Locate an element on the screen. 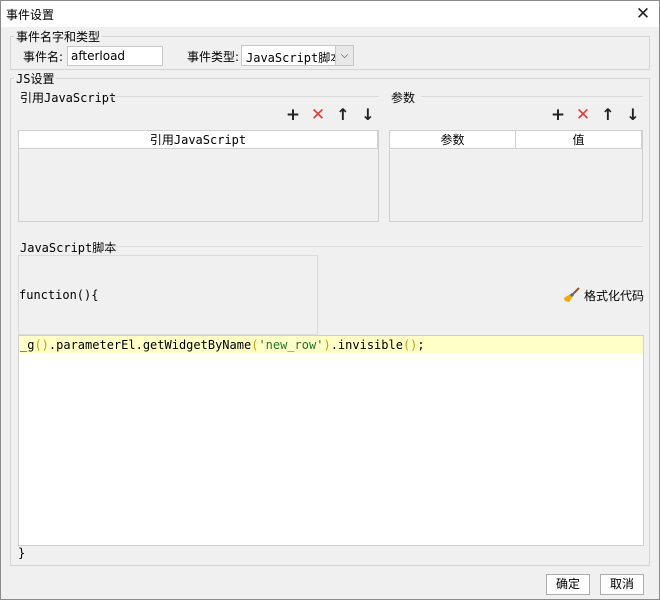 The height and width of the screenshot is (600, 660). format-code-label: 格式化代码 is located at coordinates (614, 295).